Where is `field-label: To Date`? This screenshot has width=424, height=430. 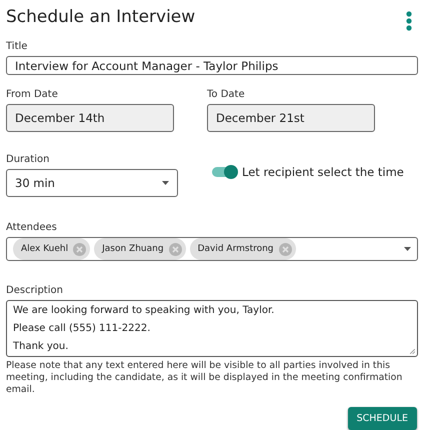
field-label: To Date is located at coordinates (226, 94).